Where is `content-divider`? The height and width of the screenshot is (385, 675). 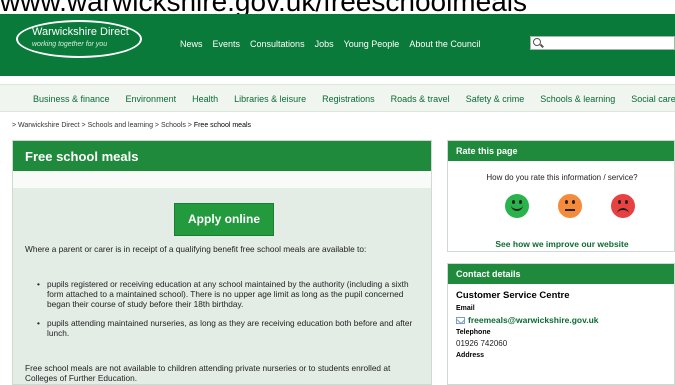 content-divider is located at coordinates (222, 179).